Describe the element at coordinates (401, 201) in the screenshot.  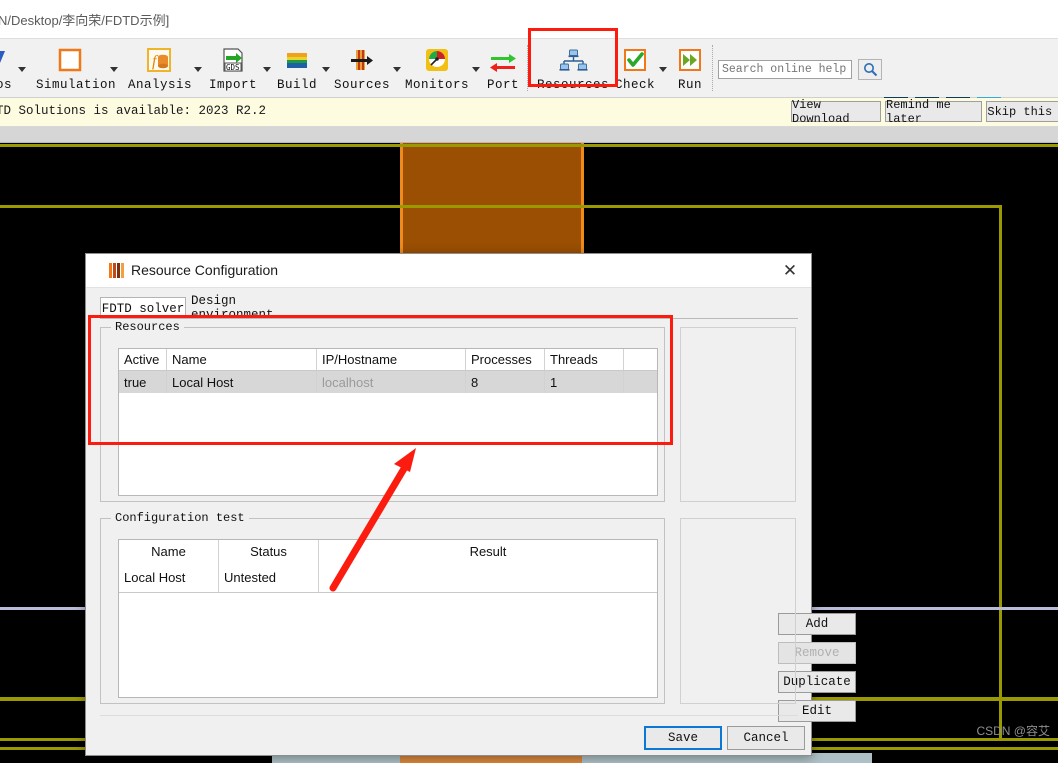
I see `structure-edge-left` at that location.